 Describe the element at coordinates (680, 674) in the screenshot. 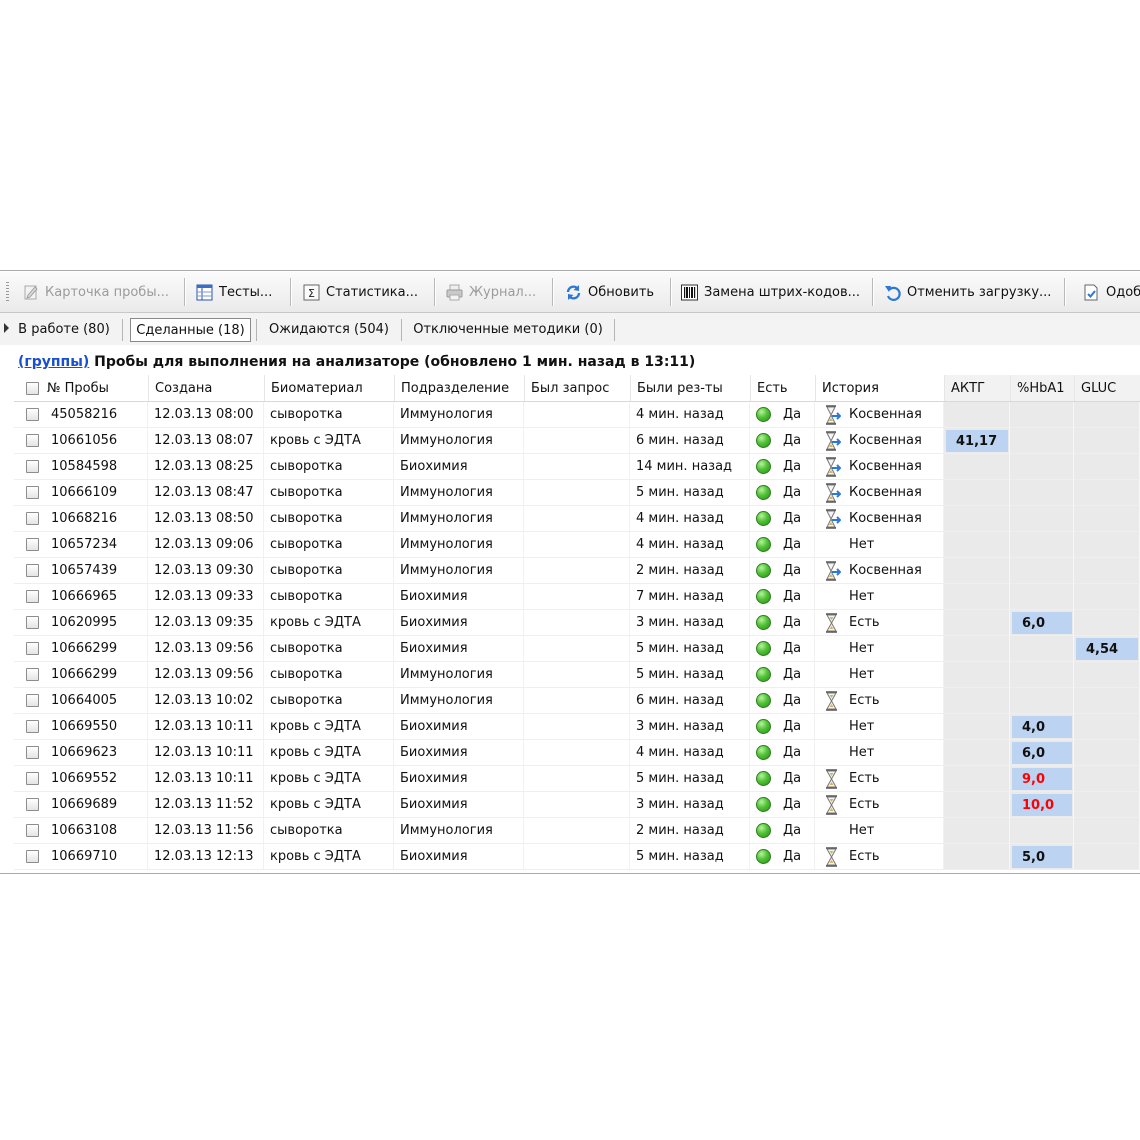

I see `results-time-text: 5 мин. назад` at that location.